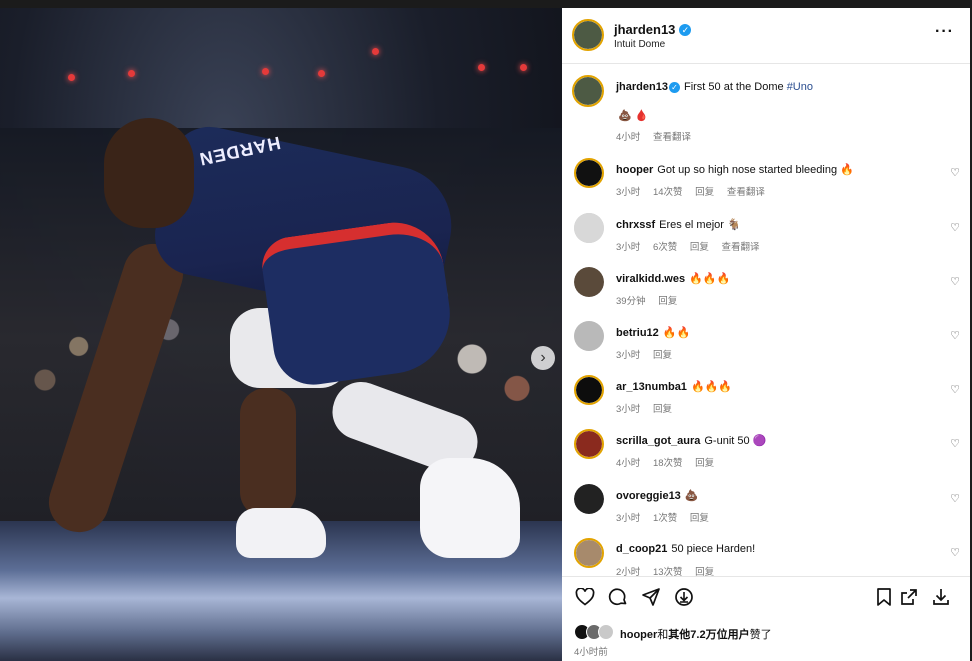 The image size is (972, 661). Describe the element at coordinates (665, 247) in the screenshot. I see `comment-likes: 6次赞` at that location.